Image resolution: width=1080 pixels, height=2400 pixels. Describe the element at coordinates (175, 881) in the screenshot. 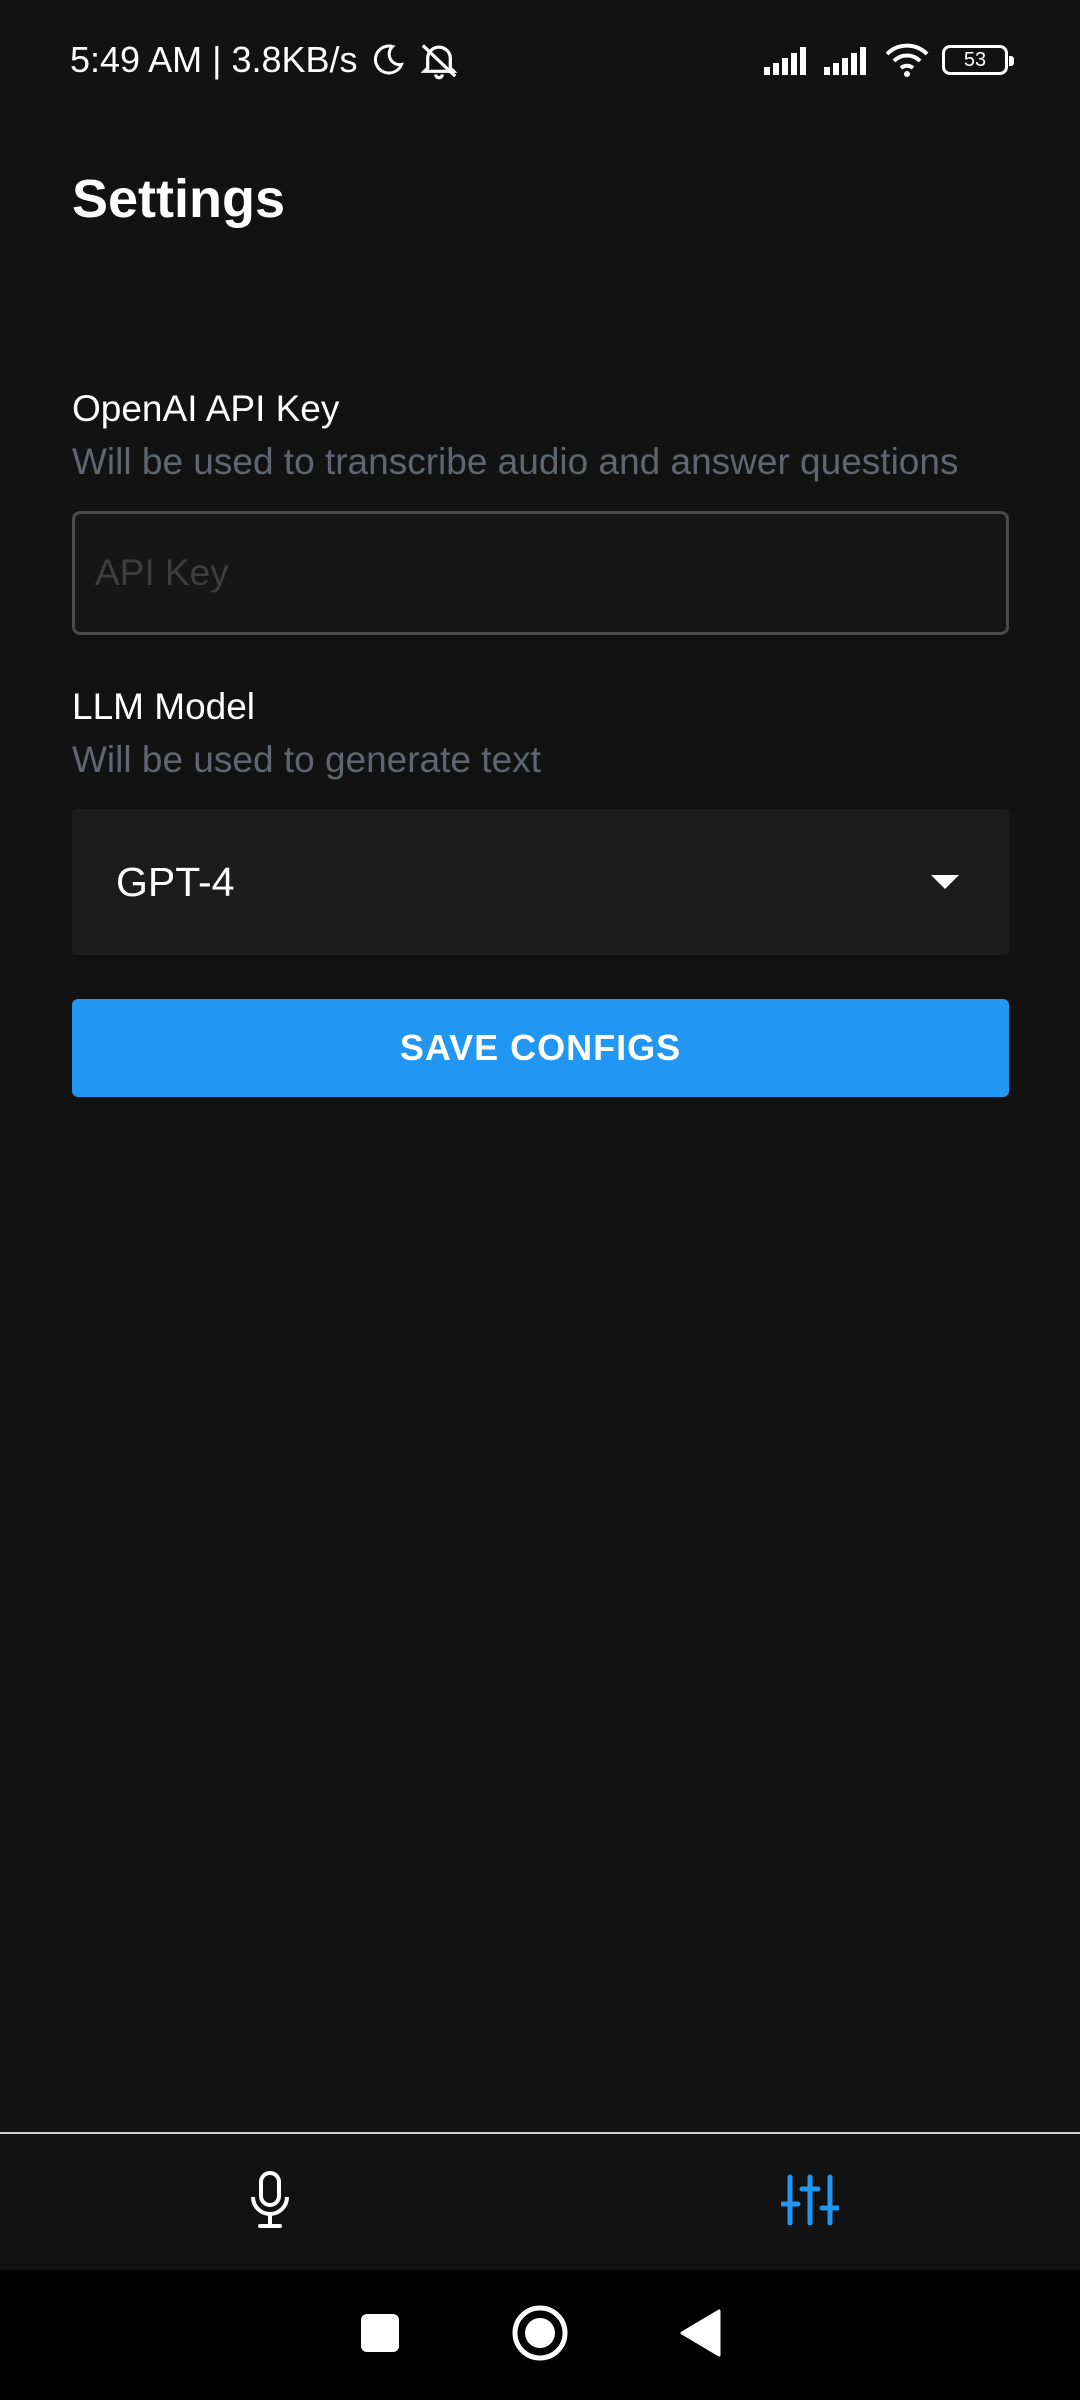

I see `llm-model-selected: GPT-4` at that location.